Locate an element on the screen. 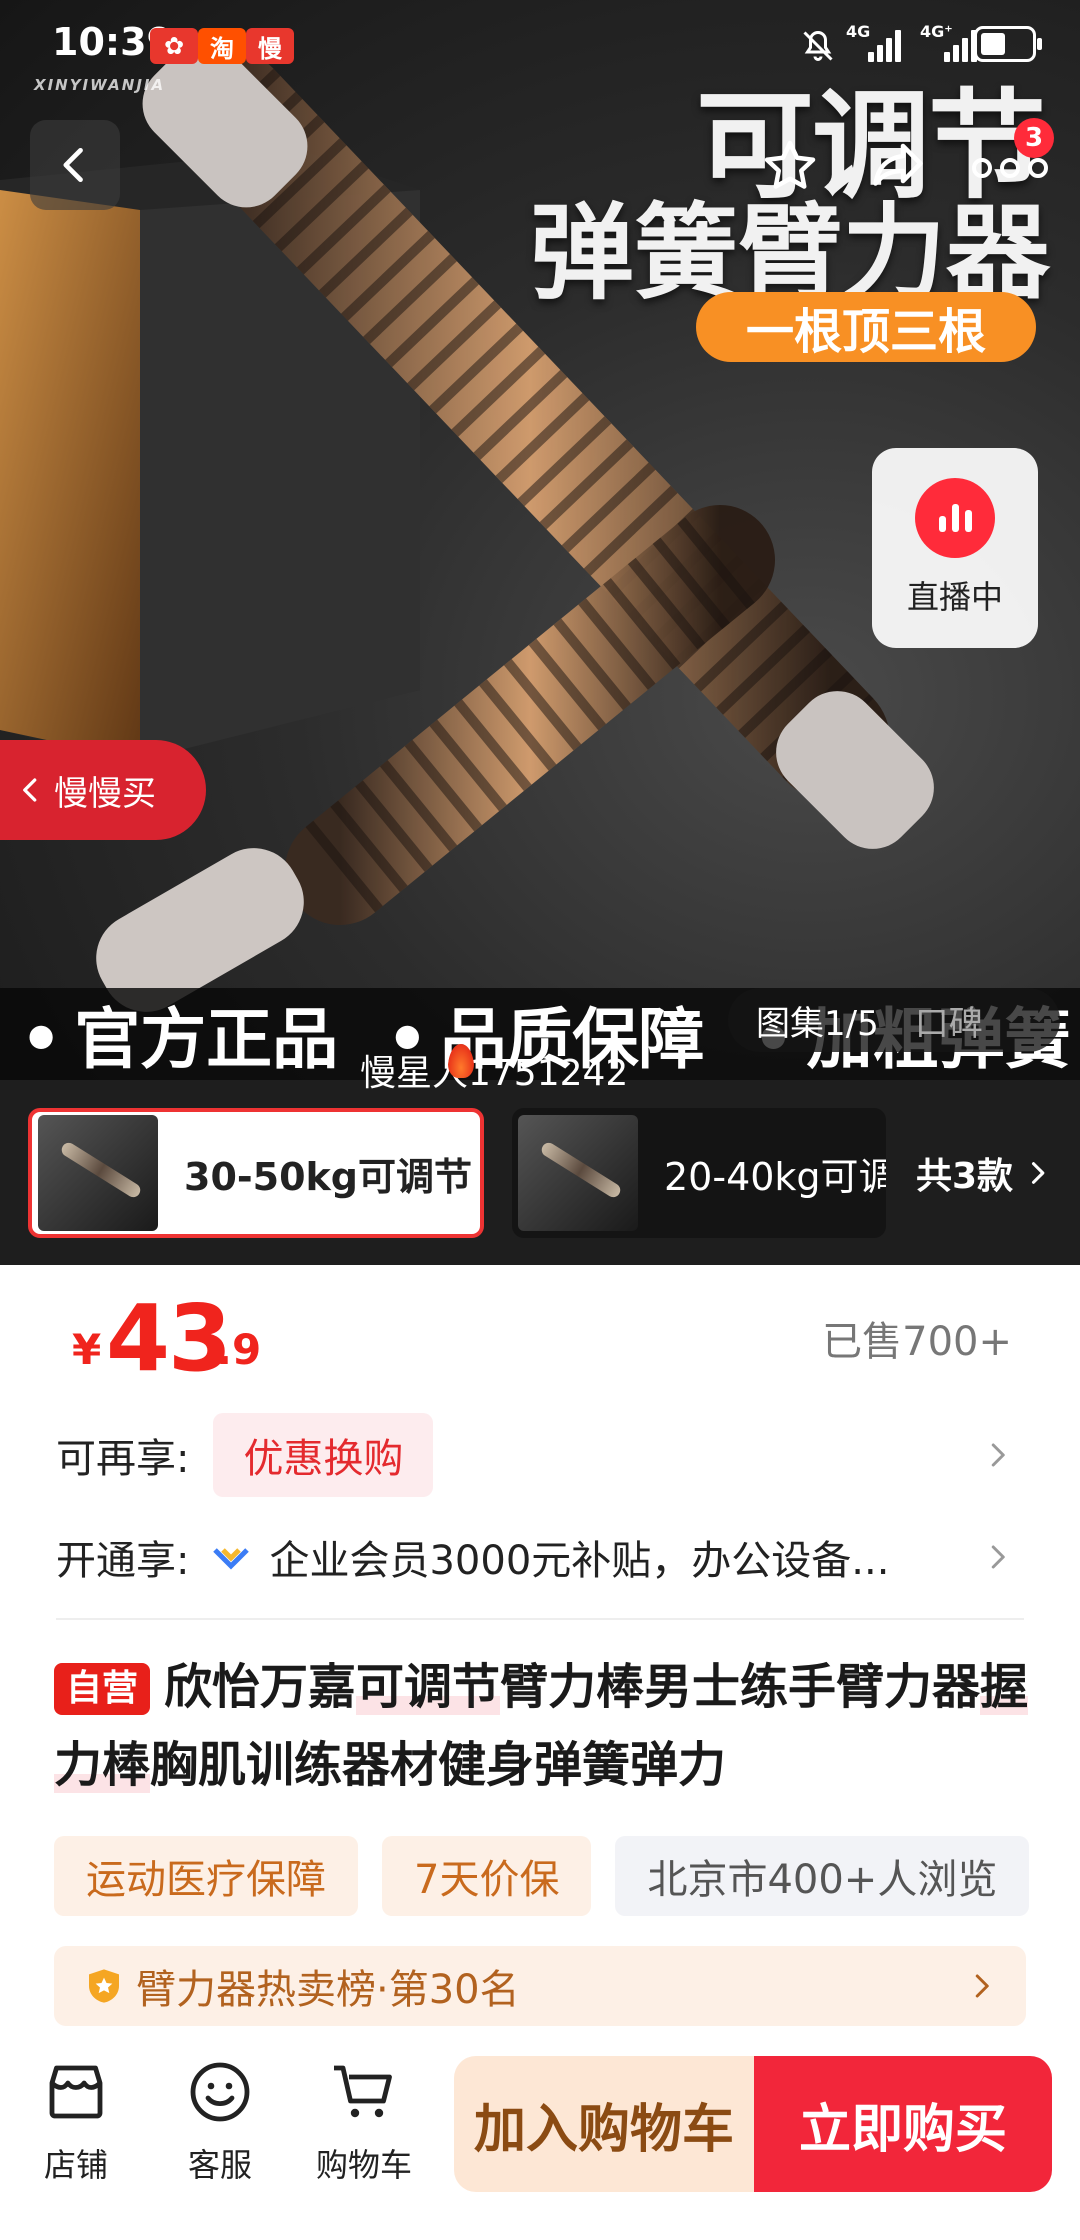  live-stream-button: 直播中 is located at coordinates (955, 548).